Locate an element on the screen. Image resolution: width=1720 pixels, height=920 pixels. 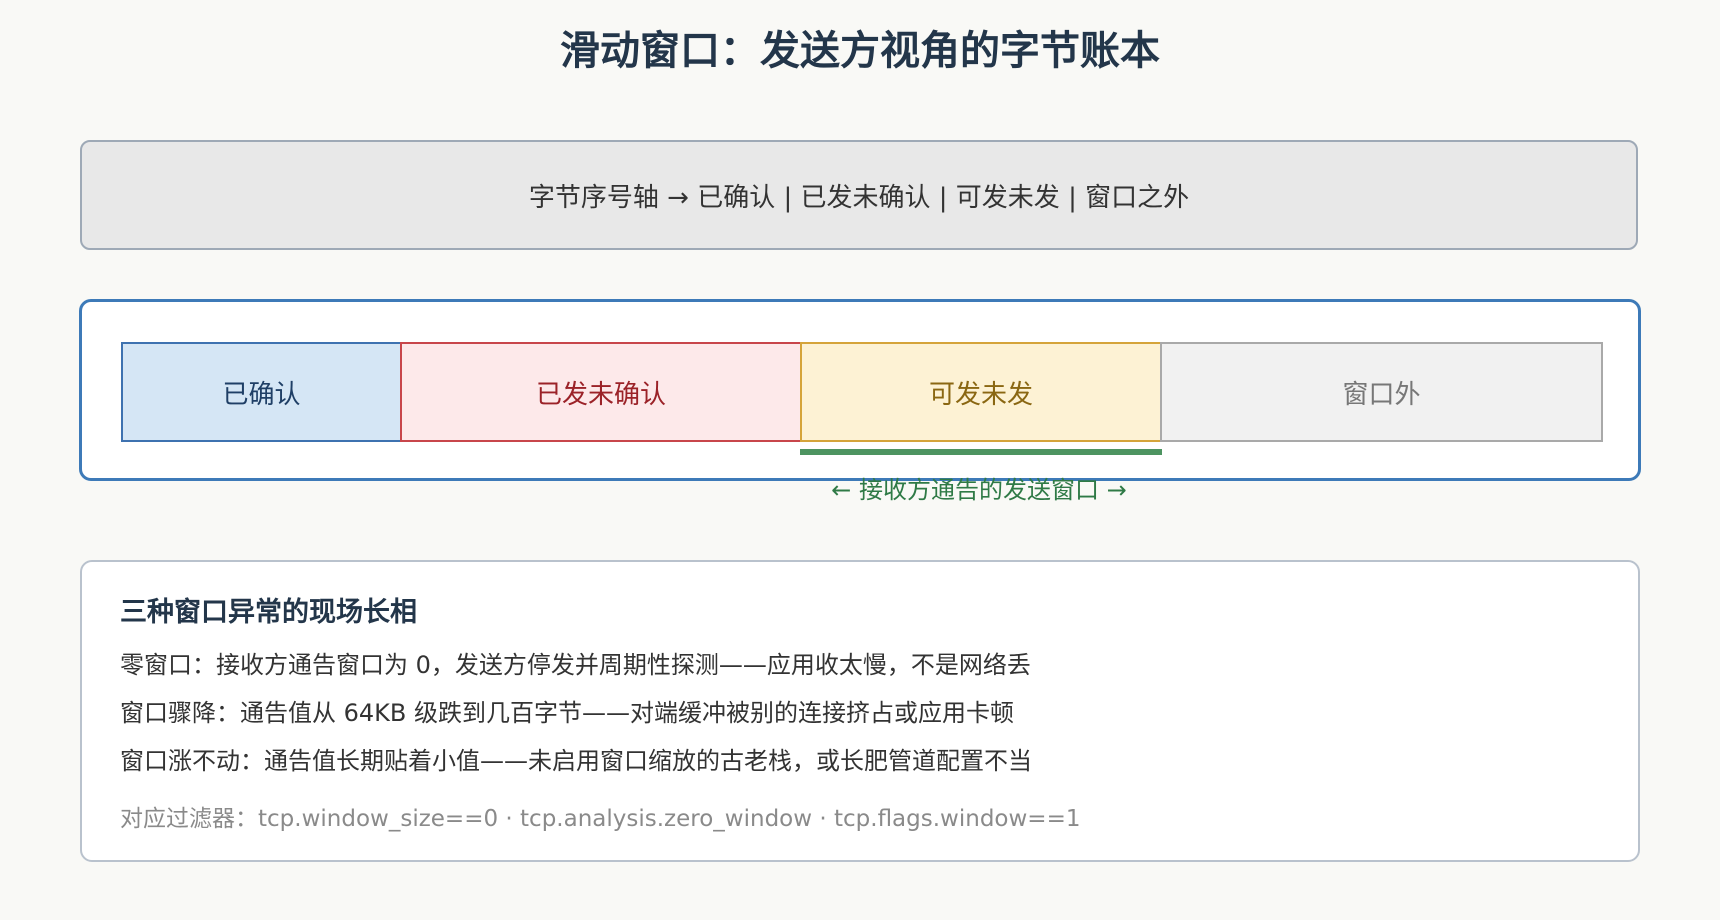
note-window-drop: 窗口骤降：通告值从 64KB 级跌到几百字节——对端缓冲被别的连接挤占或应用卡顿 is located at coordinates (567, 713).